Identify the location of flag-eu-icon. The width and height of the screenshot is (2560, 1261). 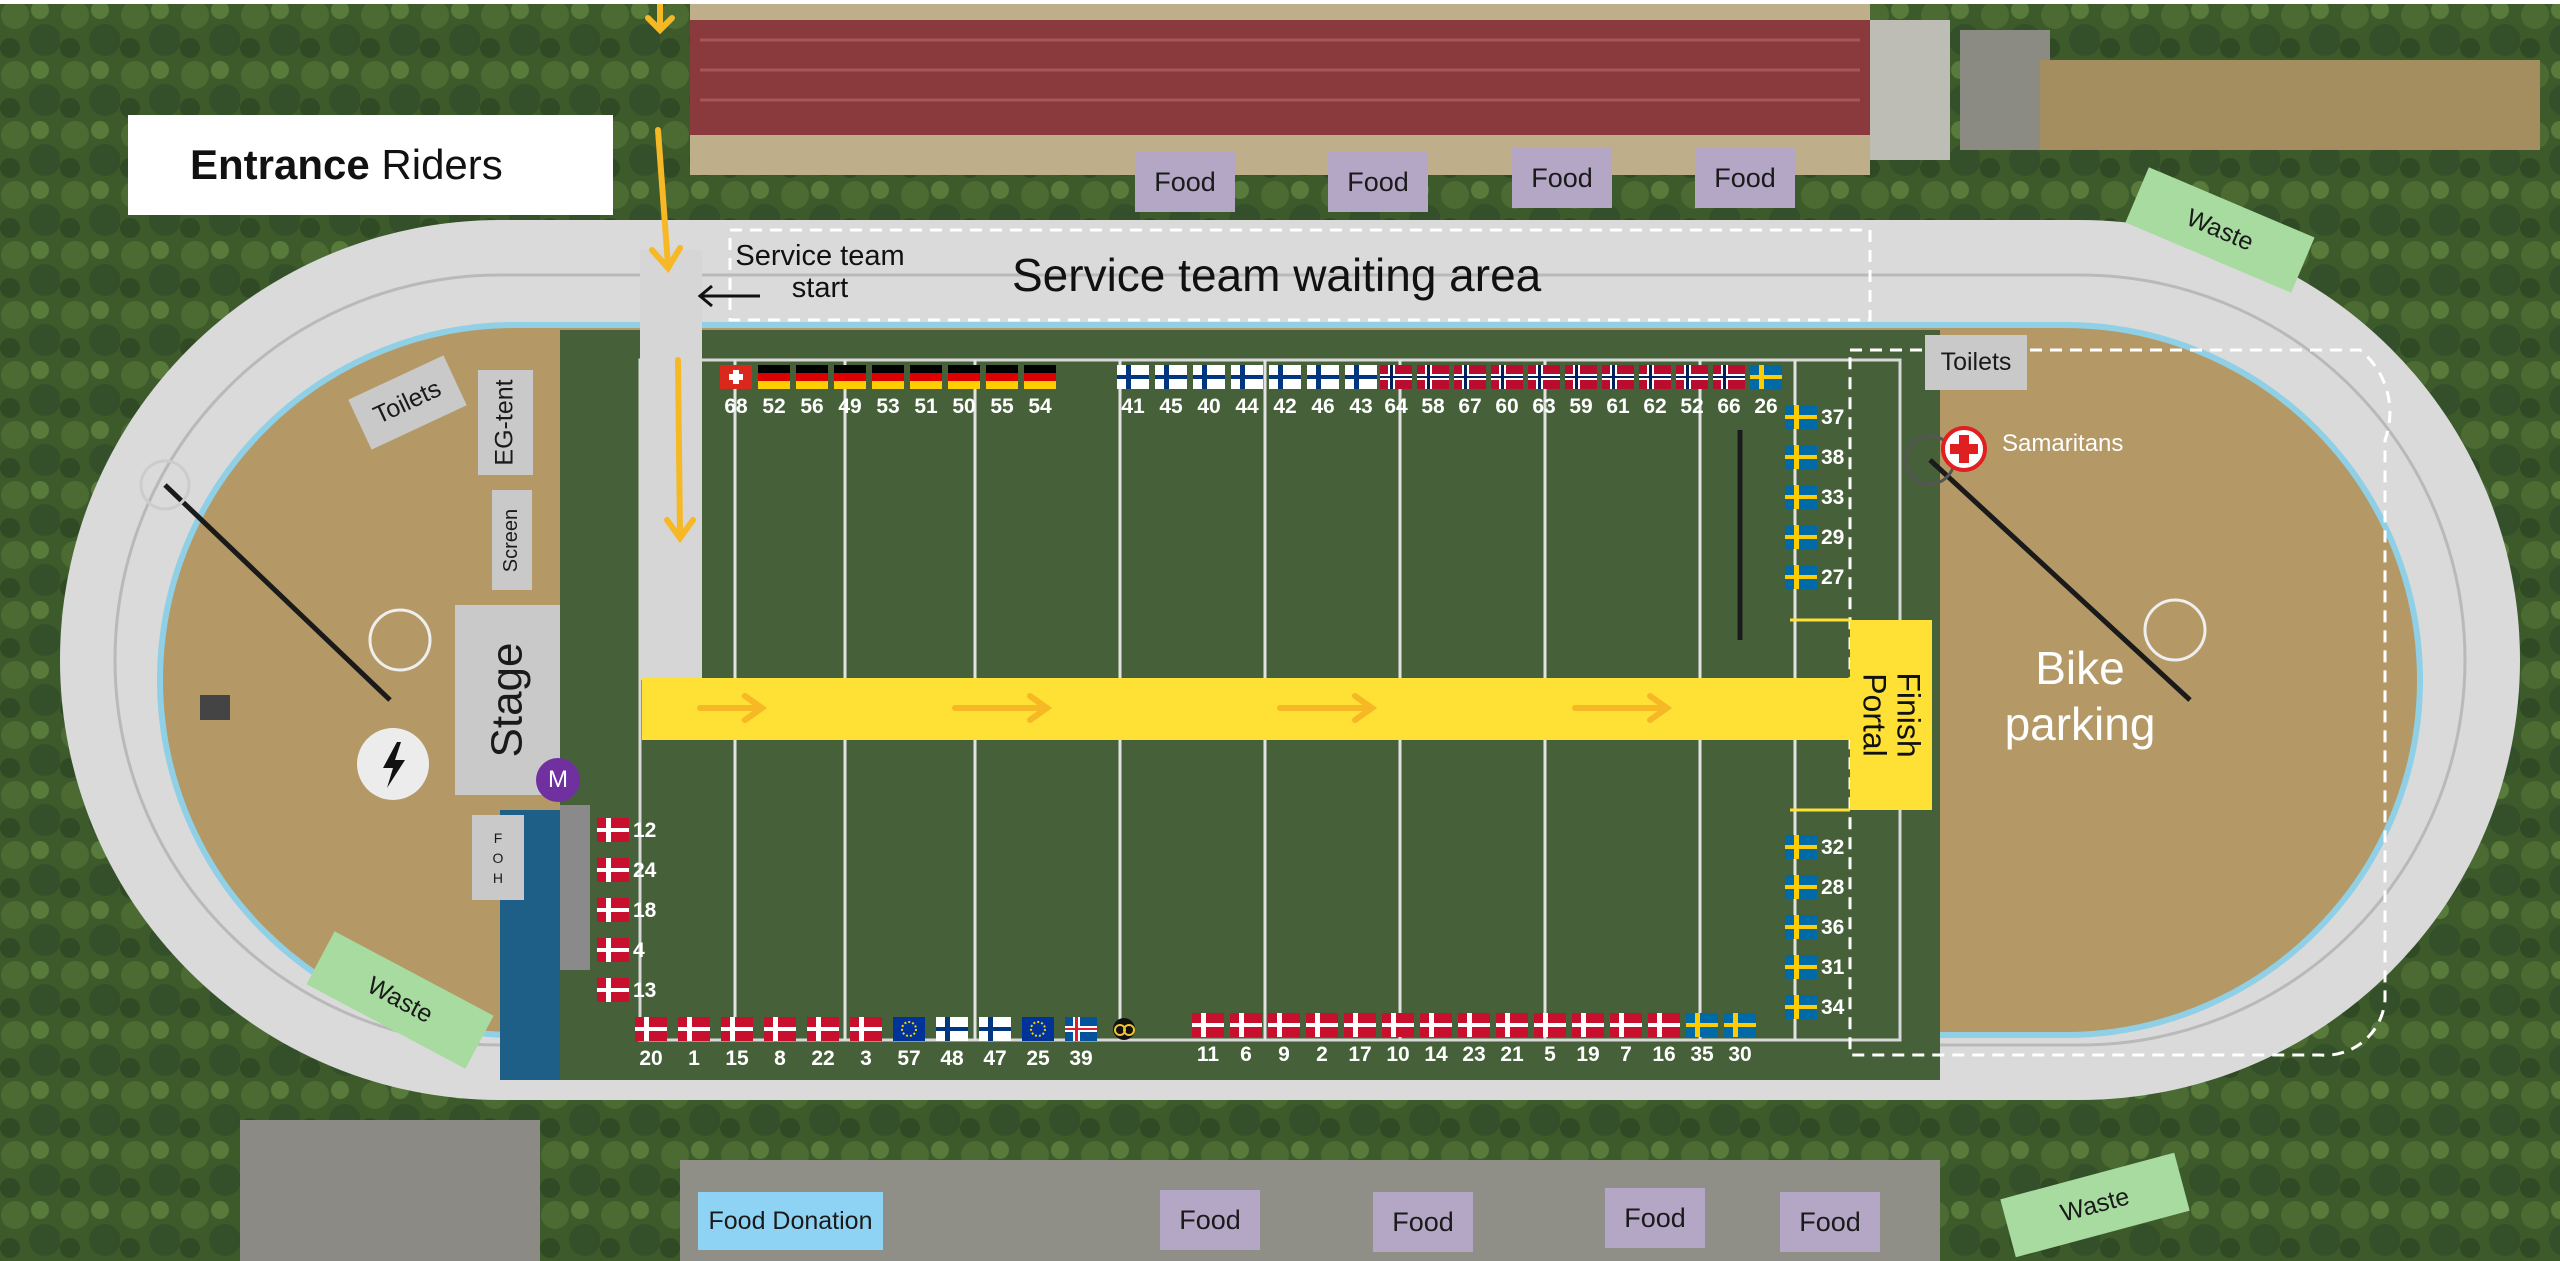
(1038, 1031).